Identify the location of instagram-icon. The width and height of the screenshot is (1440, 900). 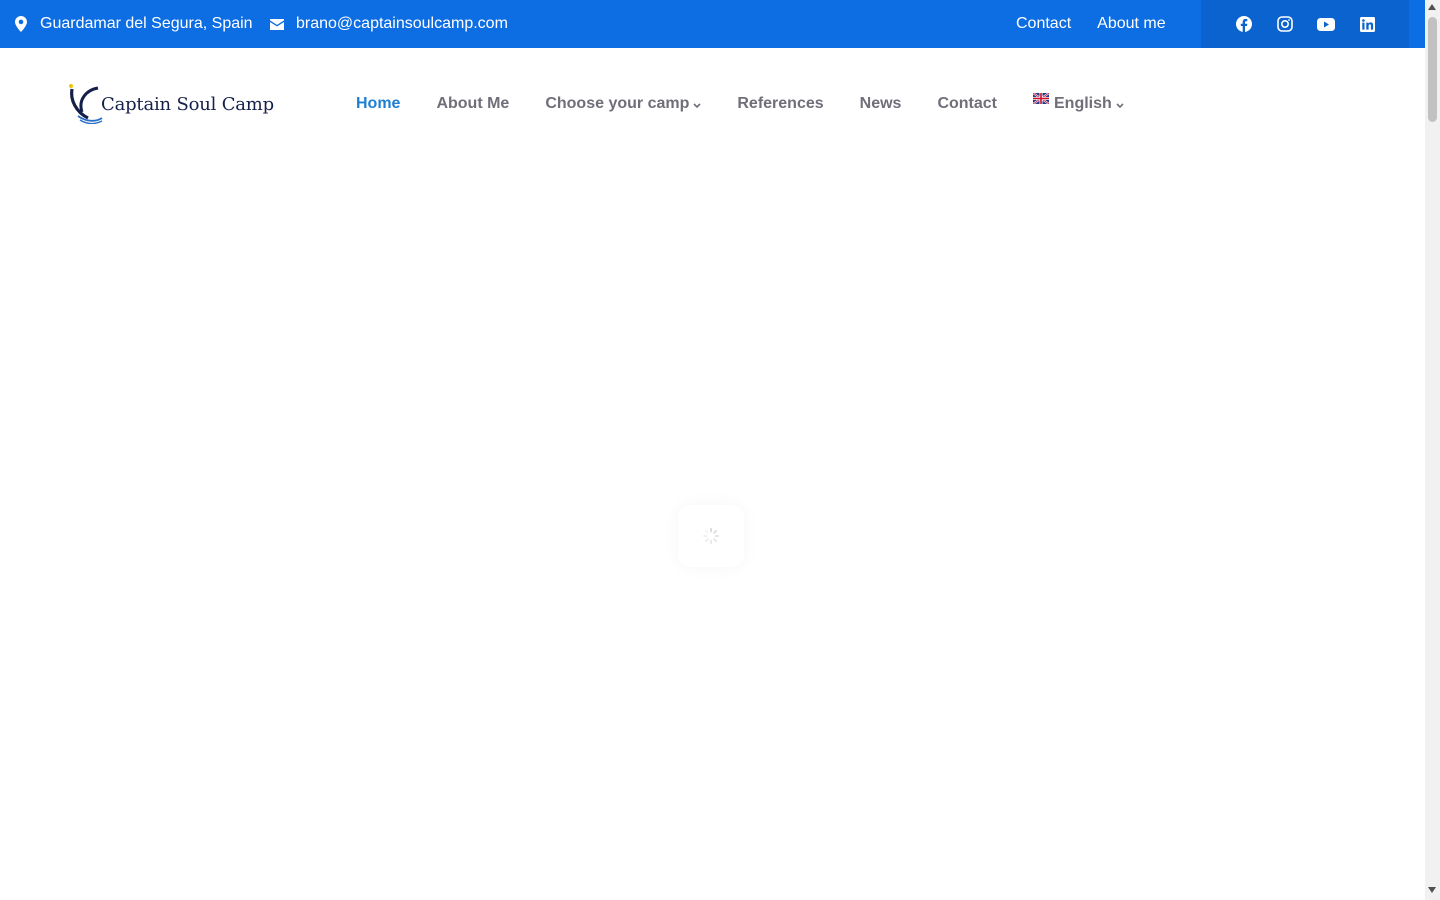
(1285, 24).